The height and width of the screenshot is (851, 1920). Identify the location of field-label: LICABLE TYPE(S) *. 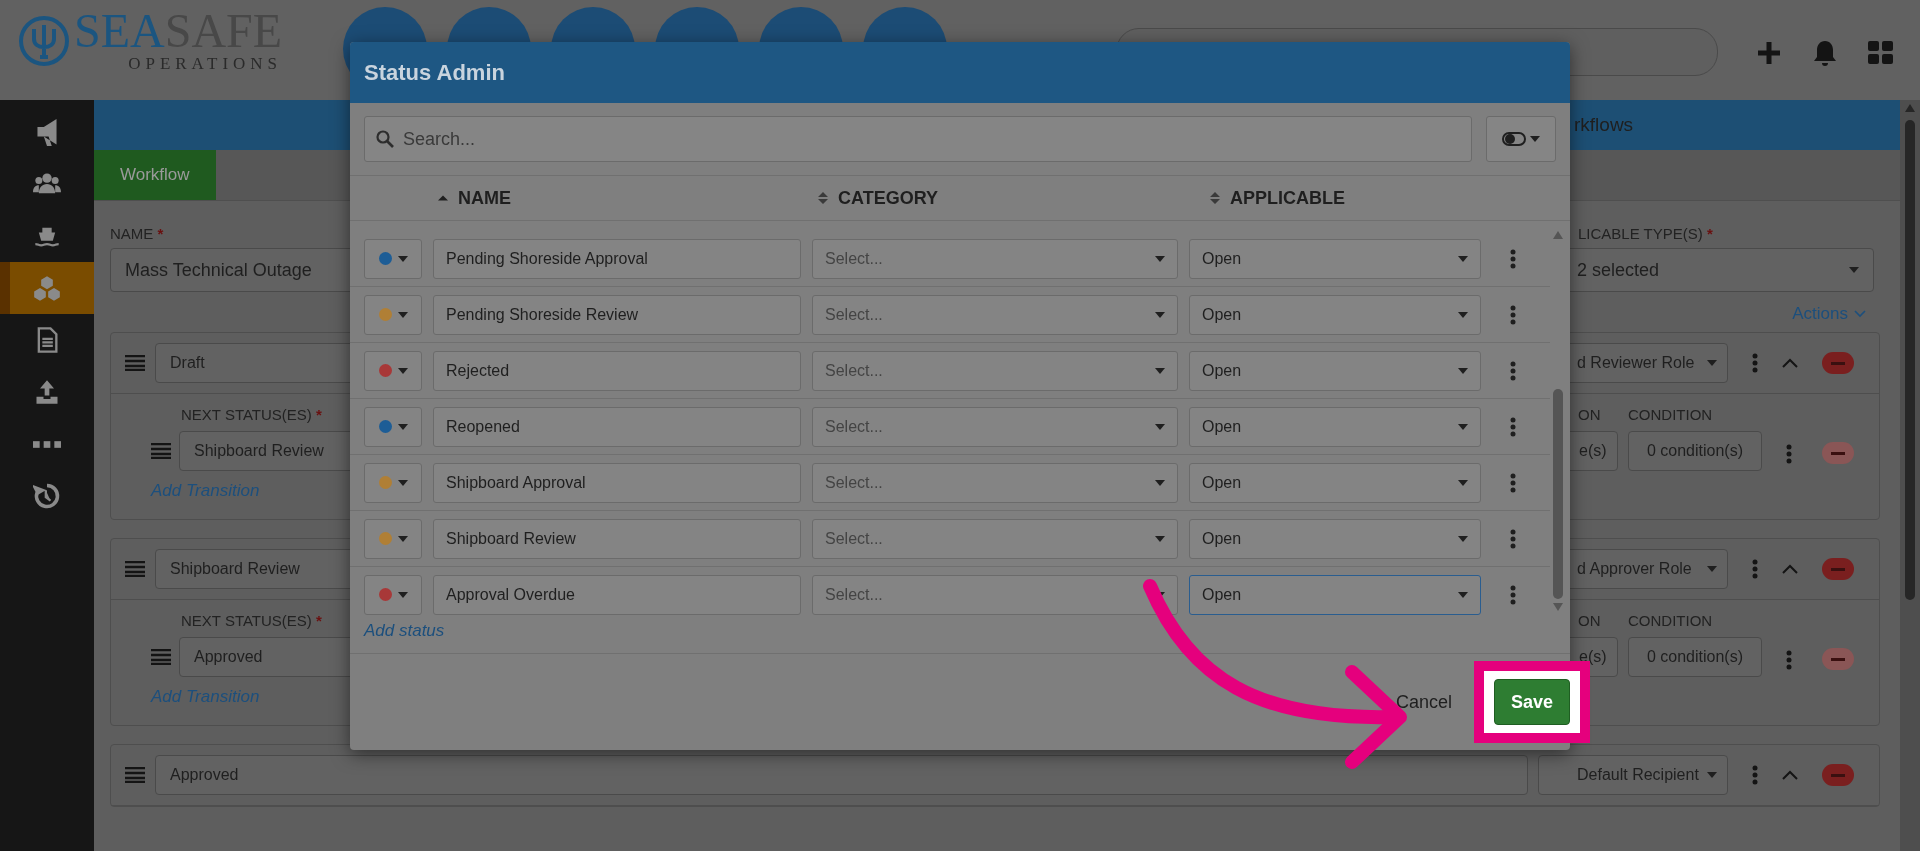
(1646, 233).